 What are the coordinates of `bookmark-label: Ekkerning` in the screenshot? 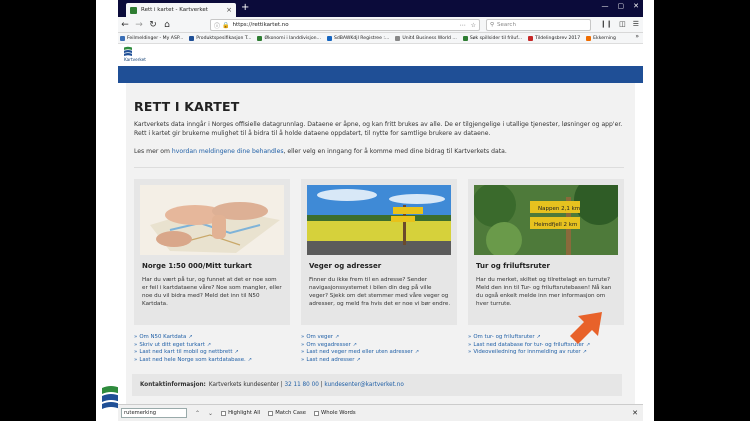 It's located at (604, 38).